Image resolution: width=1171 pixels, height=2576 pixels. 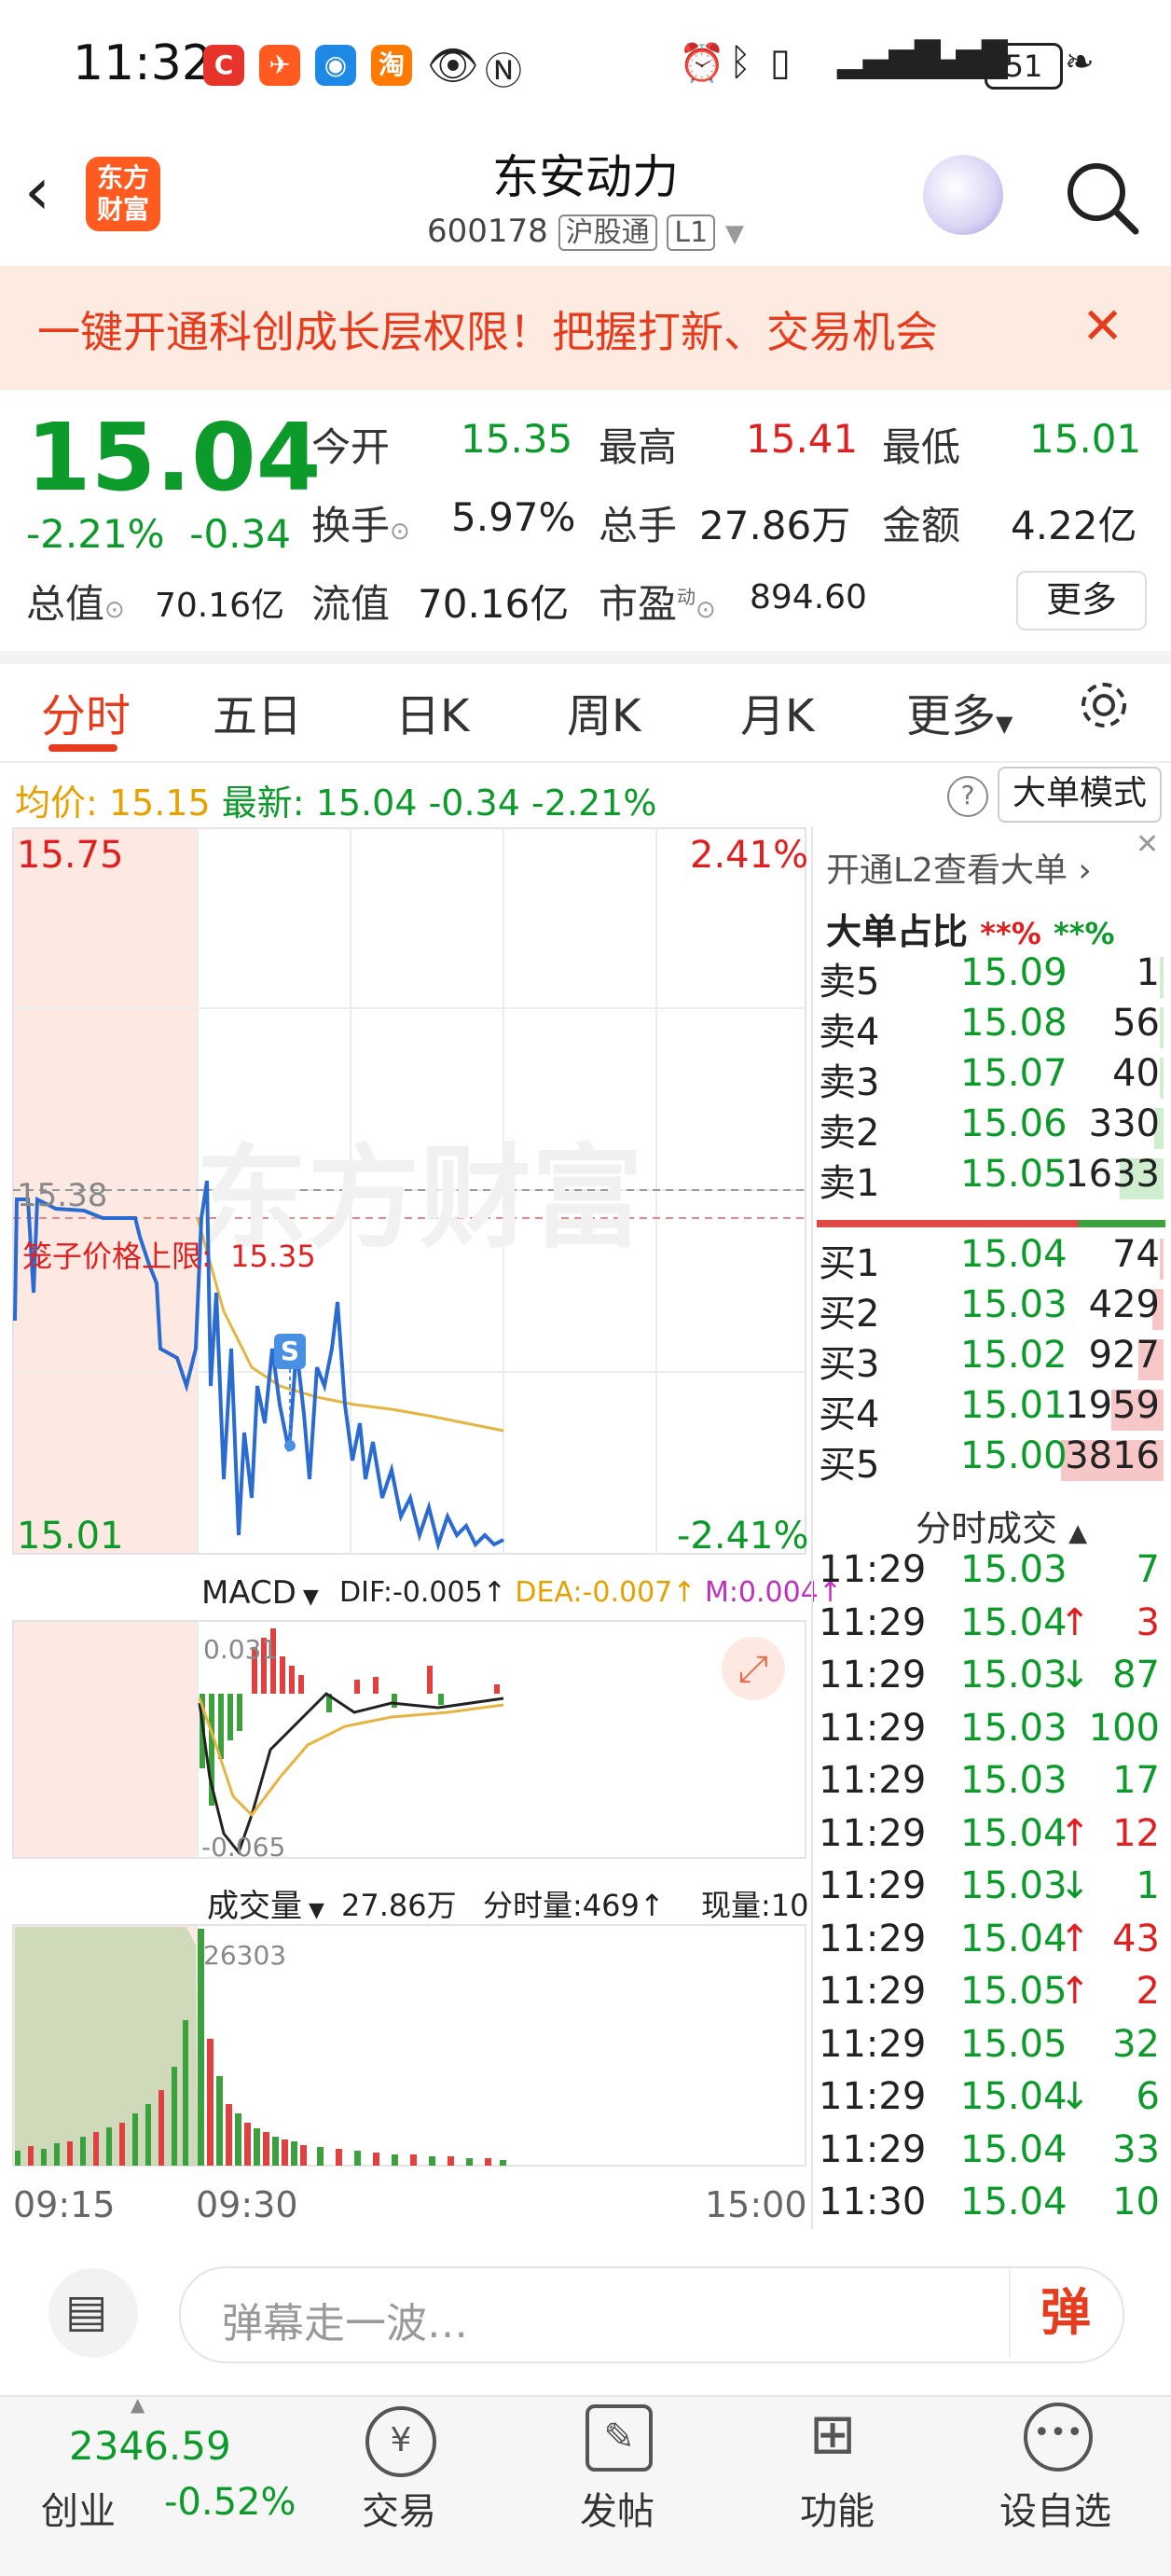 I want to click on tab-intraday: 分时, so click(x=86, y=711).